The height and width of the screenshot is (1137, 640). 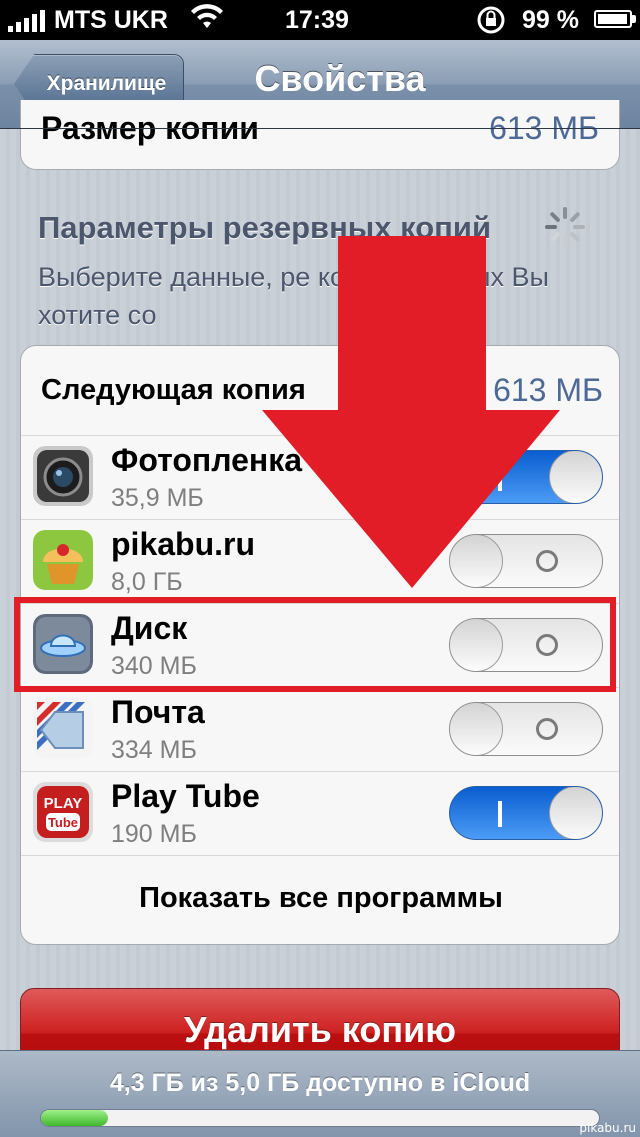 I want to click on storage-text: 4,3 ГБ из 5,0 ГБ доступно в iCloud, so click(x=320, y=1083).